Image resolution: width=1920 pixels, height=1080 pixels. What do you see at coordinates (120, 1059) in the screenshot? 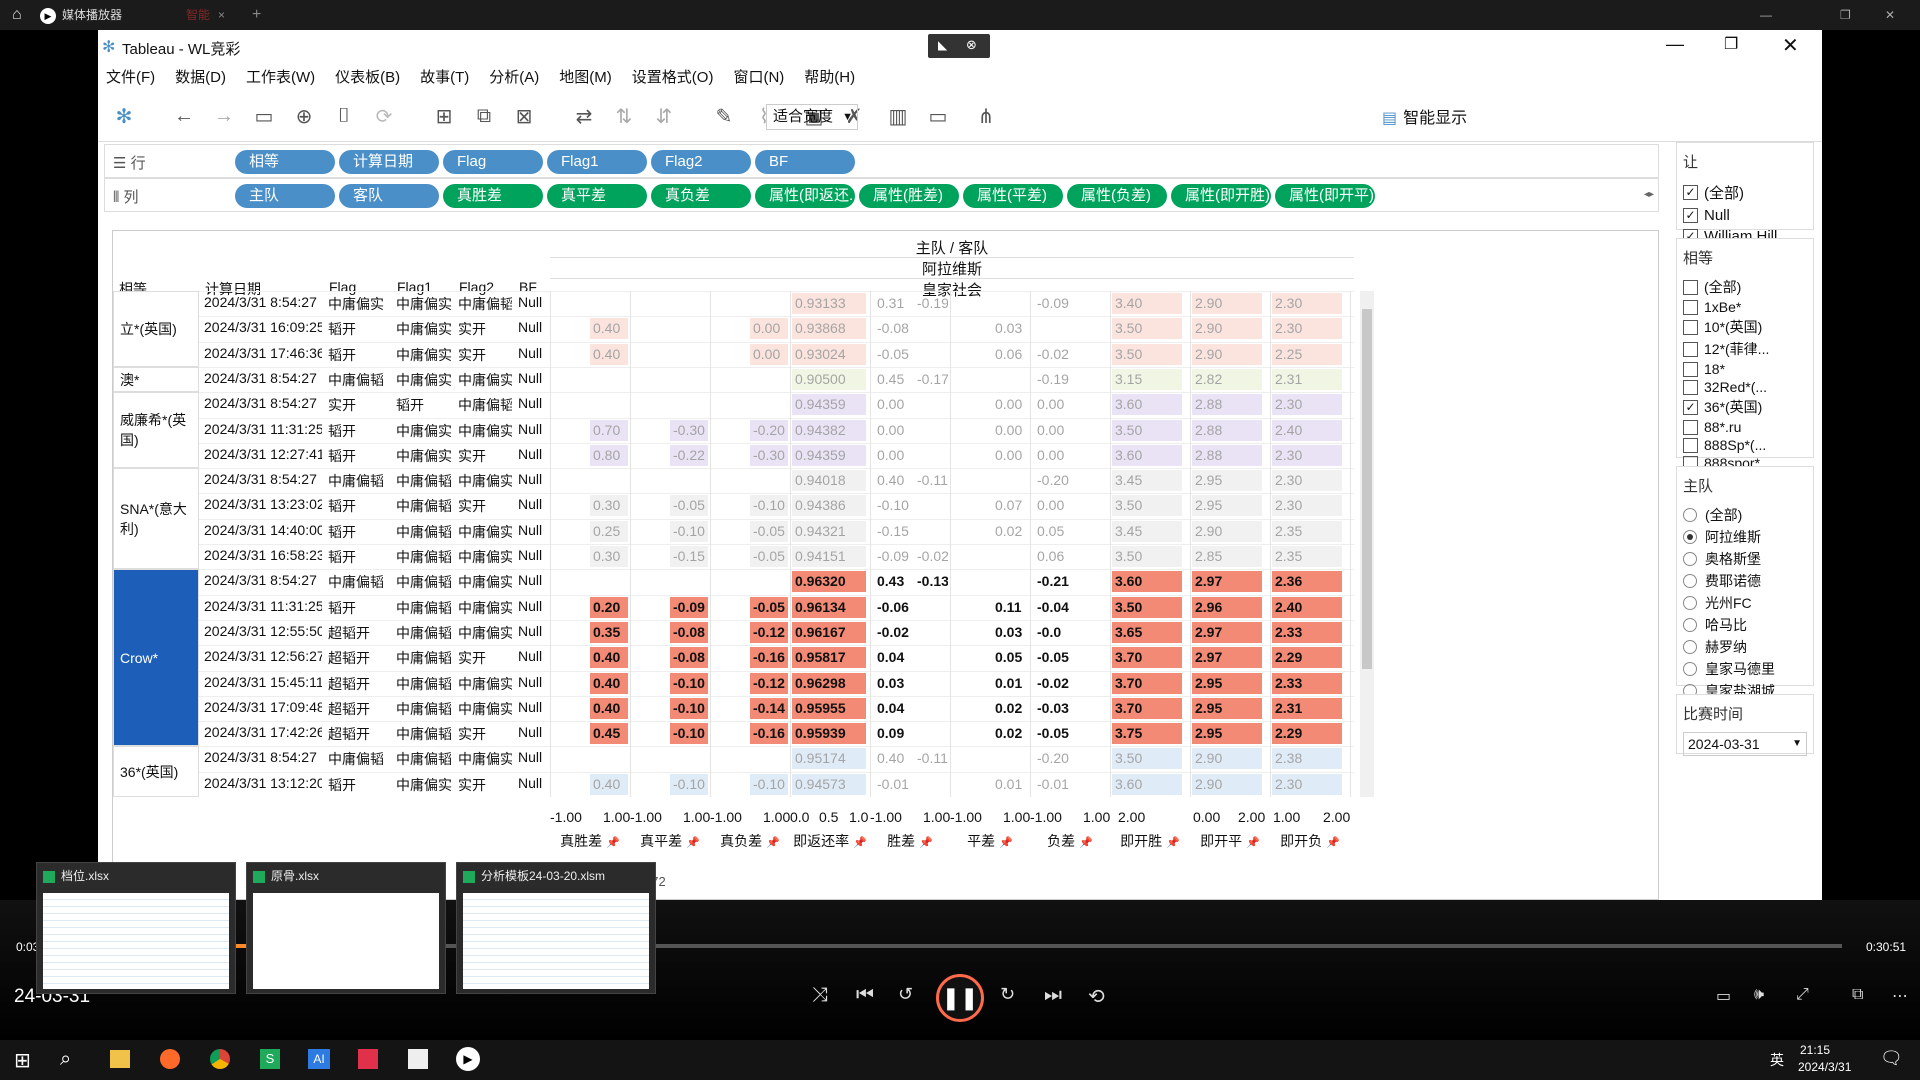
I see `file-explorer-icon` at bounding box center [120, 1059].